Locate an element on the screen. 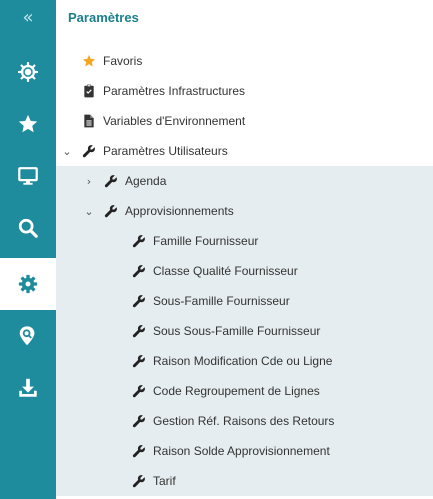  rail-item-screens is located at coordinates (28, 176).